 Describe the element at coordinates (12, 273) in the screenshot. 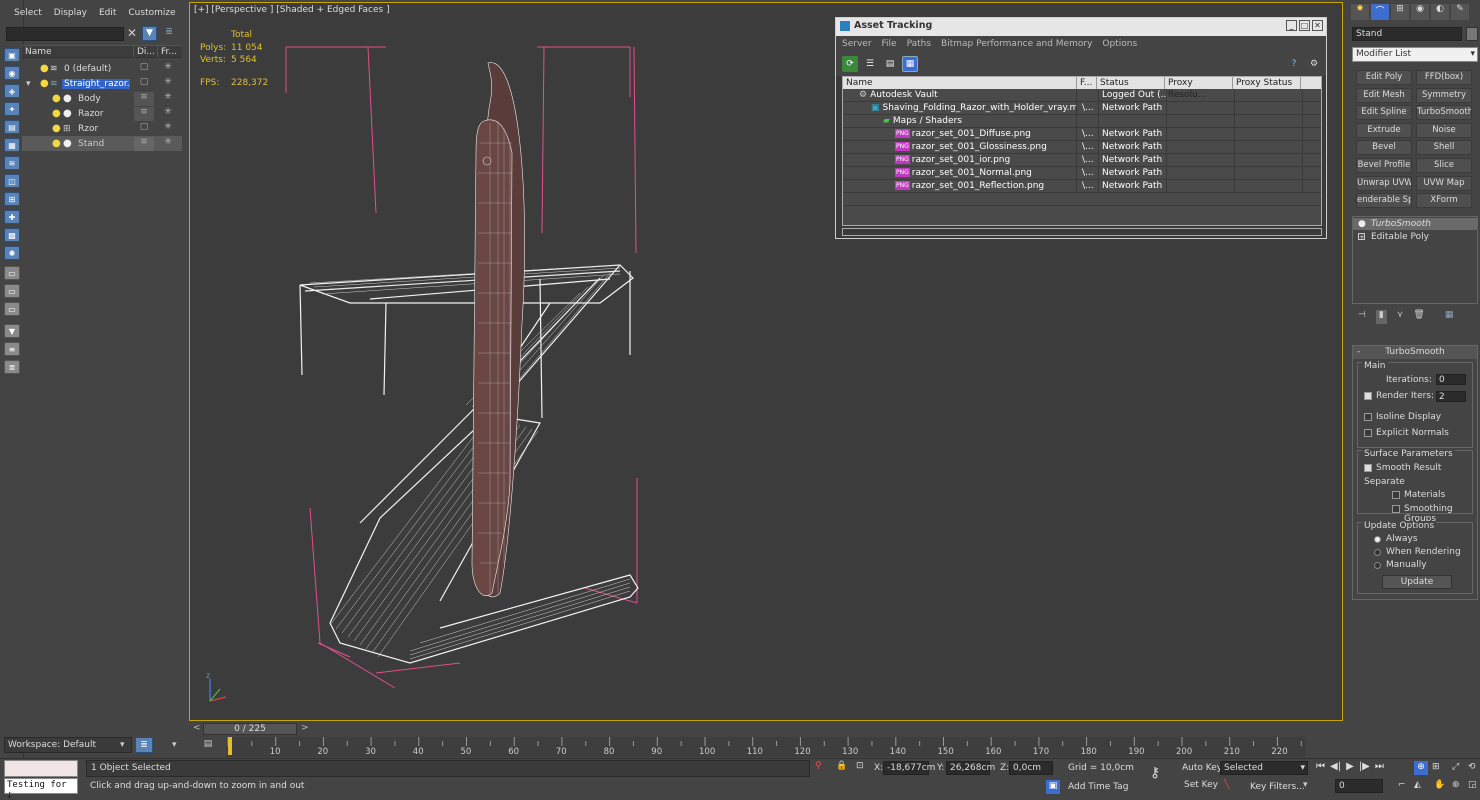

I see `display-all-icon: ▭` at that location.